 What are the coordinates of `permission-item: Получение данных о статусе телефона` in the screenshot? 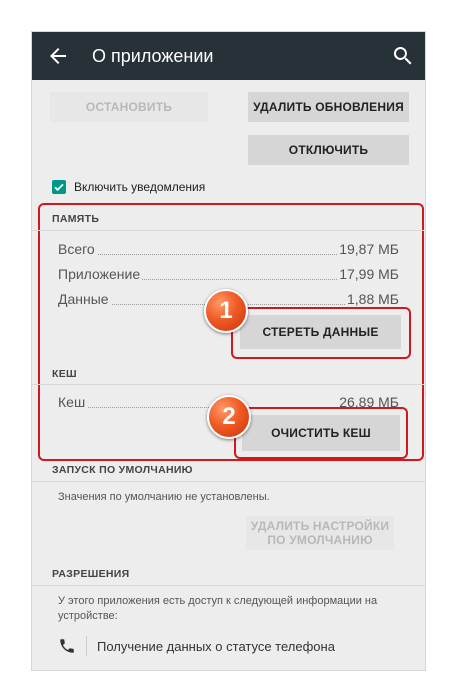 It's located at (196, 646).